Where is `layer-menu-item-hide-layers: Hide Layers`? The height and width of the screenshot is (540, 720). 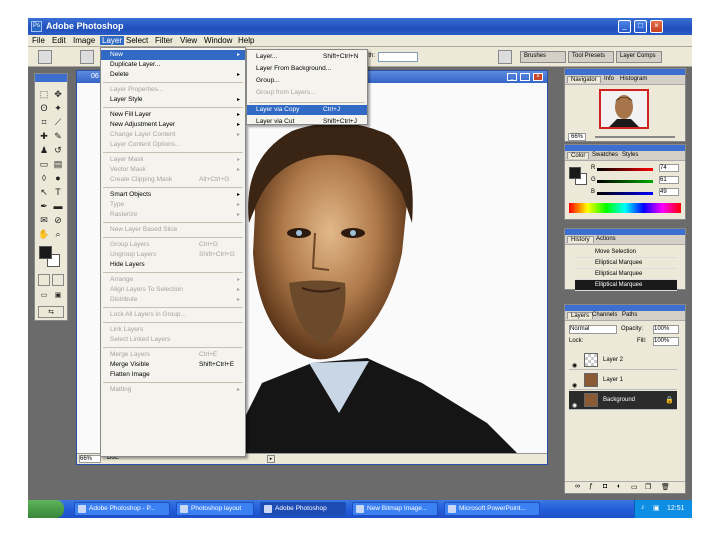
layer-menu-item-hide-layers: Hide Layers is located at coordinates (173, 265).